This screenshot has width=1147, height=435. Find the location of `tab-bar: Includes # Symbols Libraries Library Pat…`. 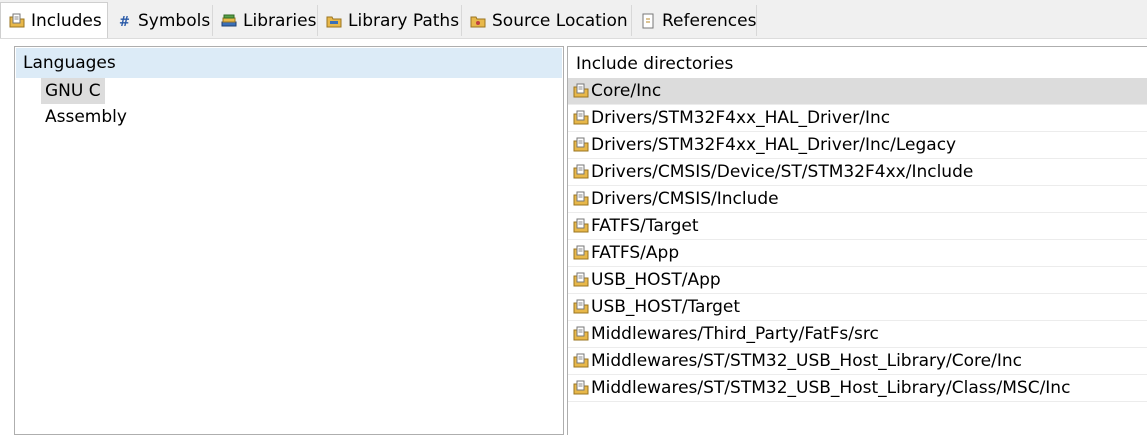

tab-bar: Includes # Symbols Libraries Library Pat… is located at coordinates (573, 19).